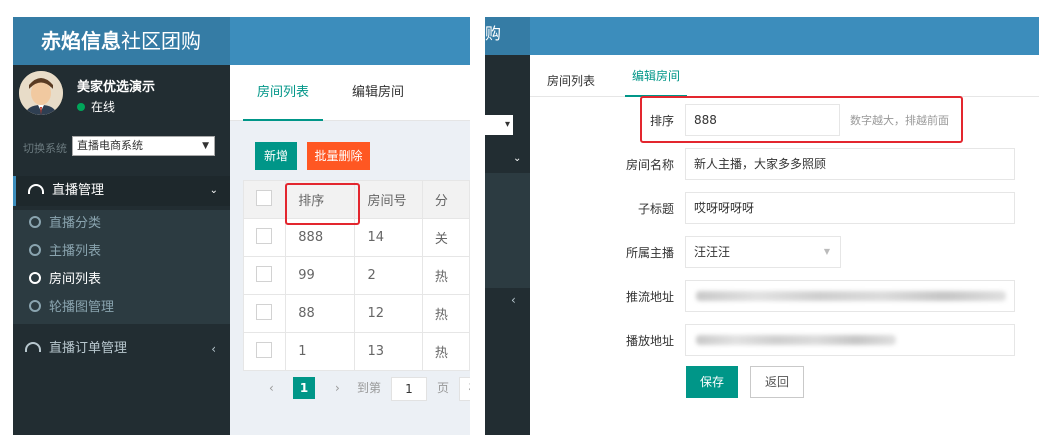 This screenshot has height=446, width=1048. What do you see at coordinates (320, 313) in the screenshot?
I see `cell-sort: 88` at bounding box center [320, 313].